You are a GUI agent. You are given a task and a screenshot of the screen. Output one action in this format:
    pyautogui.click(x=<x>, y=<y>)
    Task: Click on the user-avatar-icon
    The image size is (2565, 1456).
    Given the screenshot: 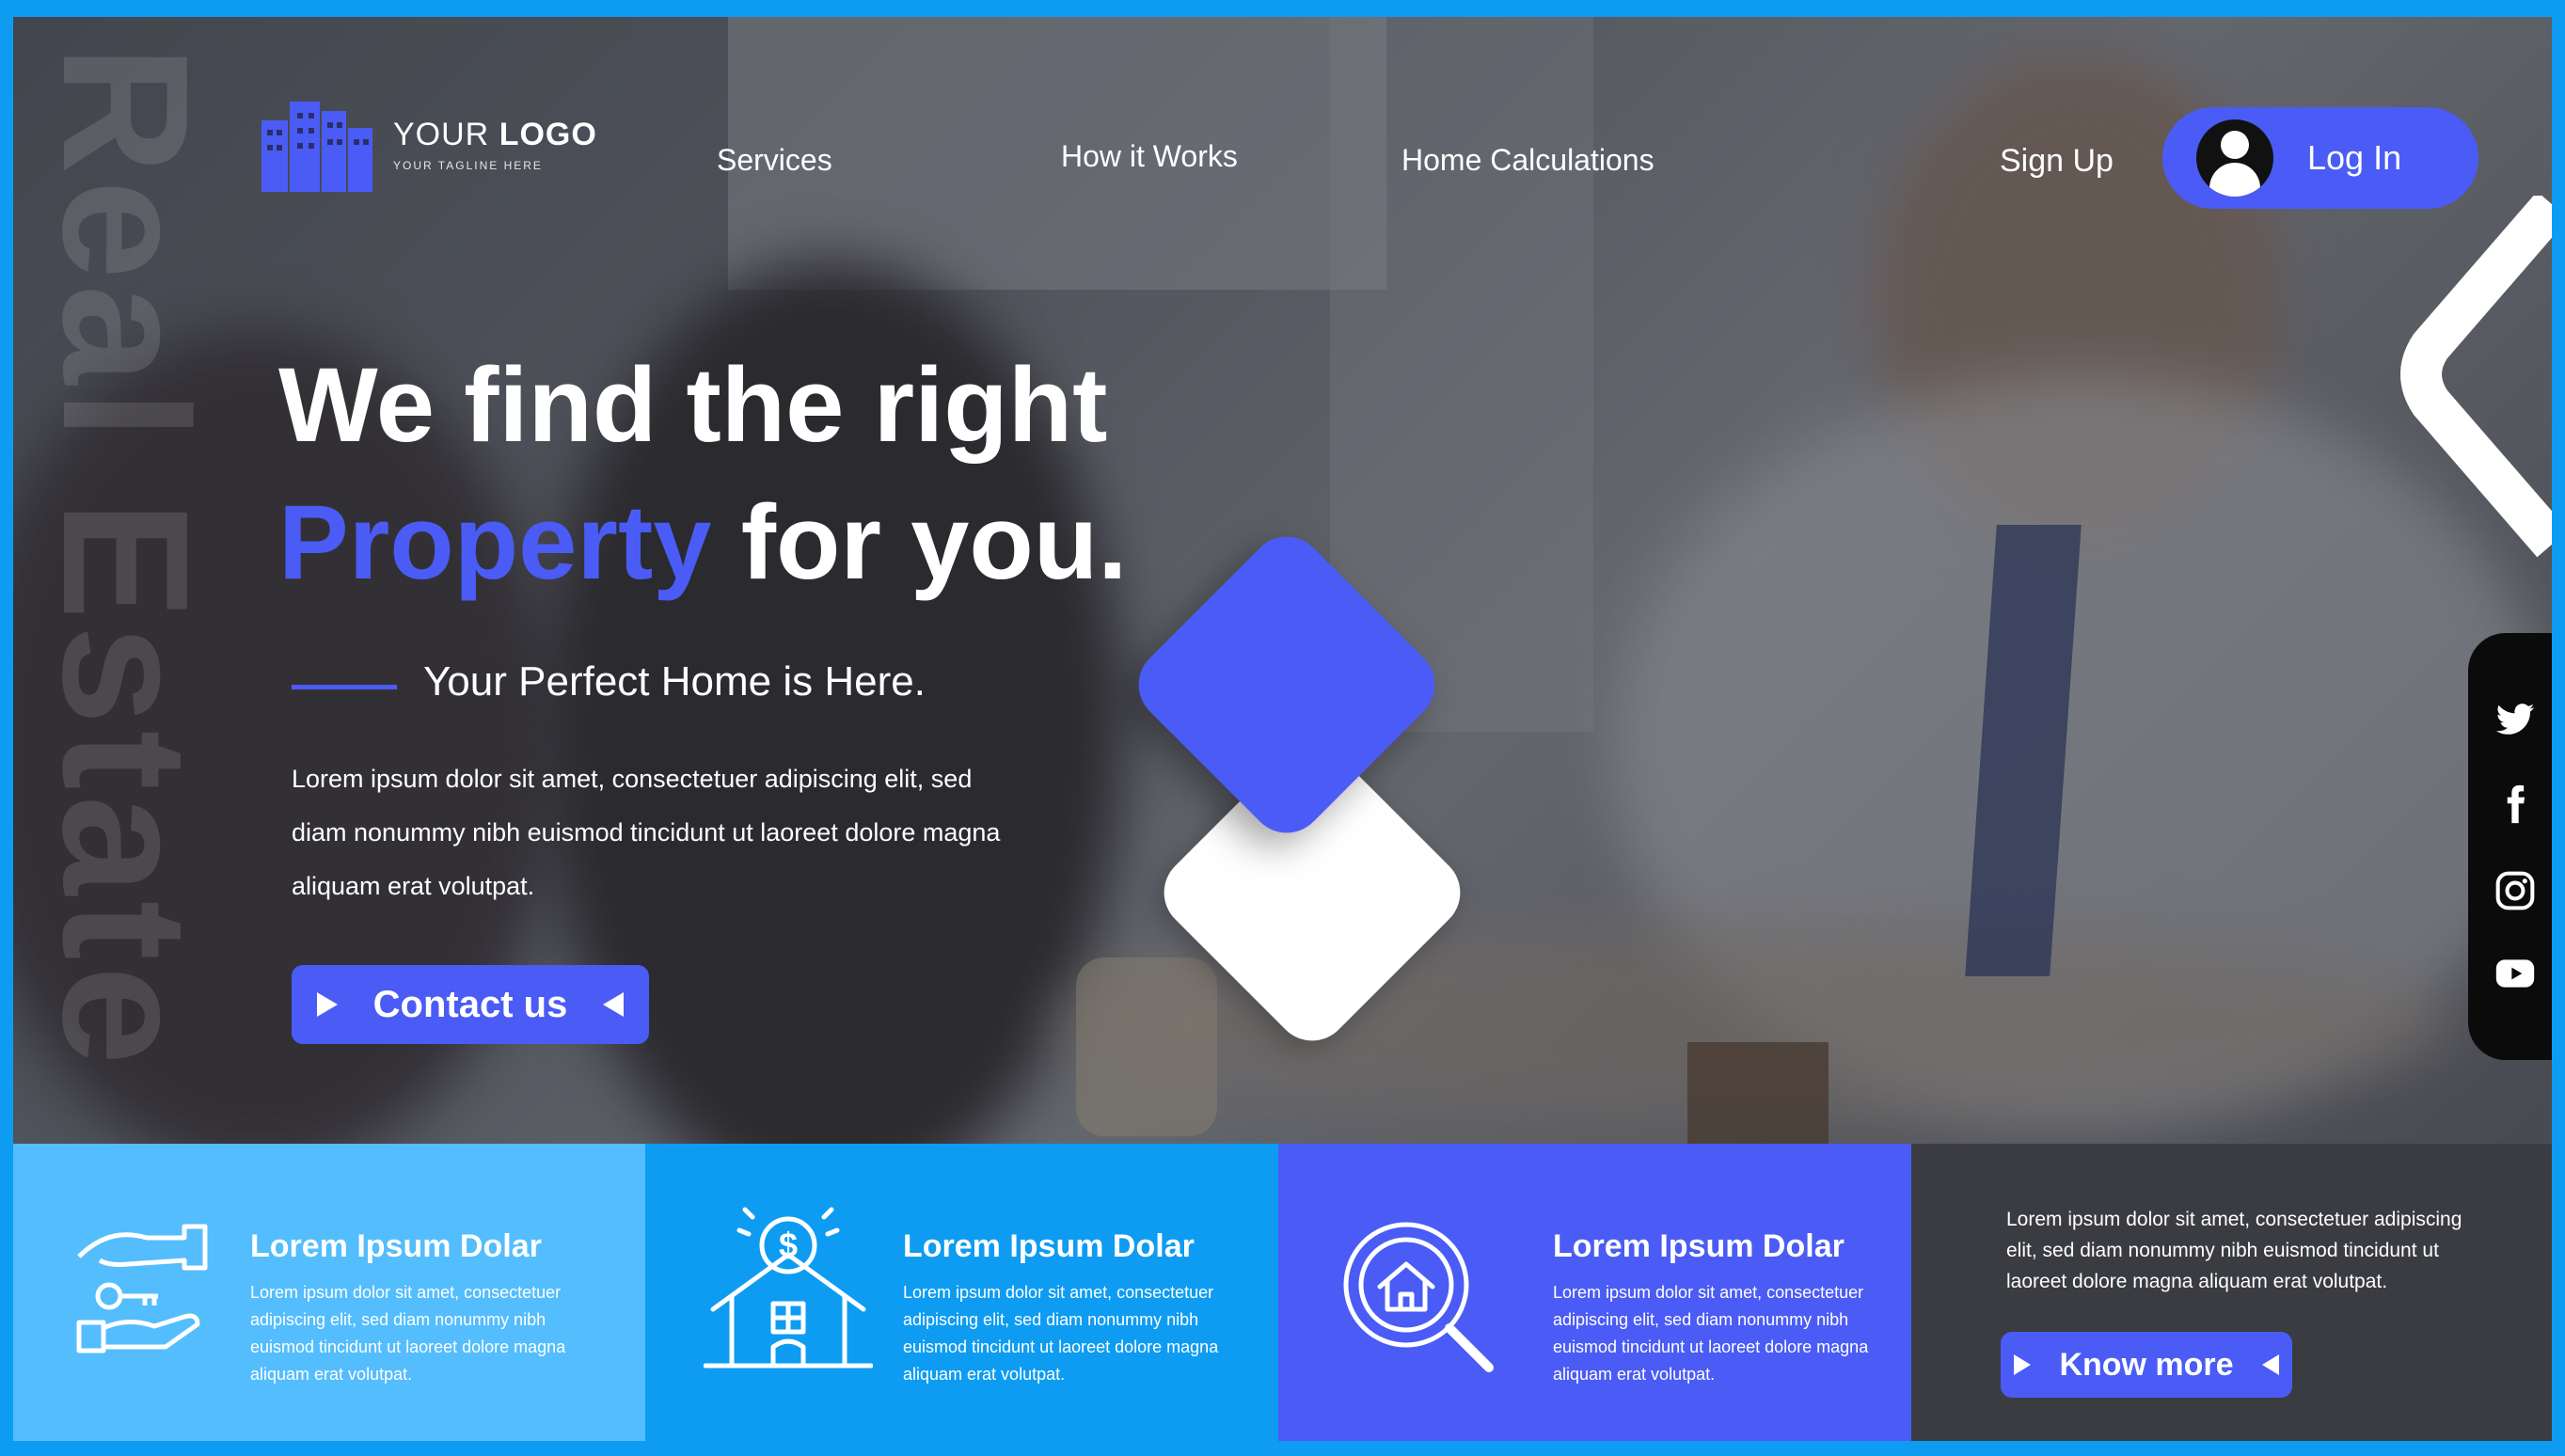 What is the action you would take?
    pyautogui.click(x=2234, y=158)
    